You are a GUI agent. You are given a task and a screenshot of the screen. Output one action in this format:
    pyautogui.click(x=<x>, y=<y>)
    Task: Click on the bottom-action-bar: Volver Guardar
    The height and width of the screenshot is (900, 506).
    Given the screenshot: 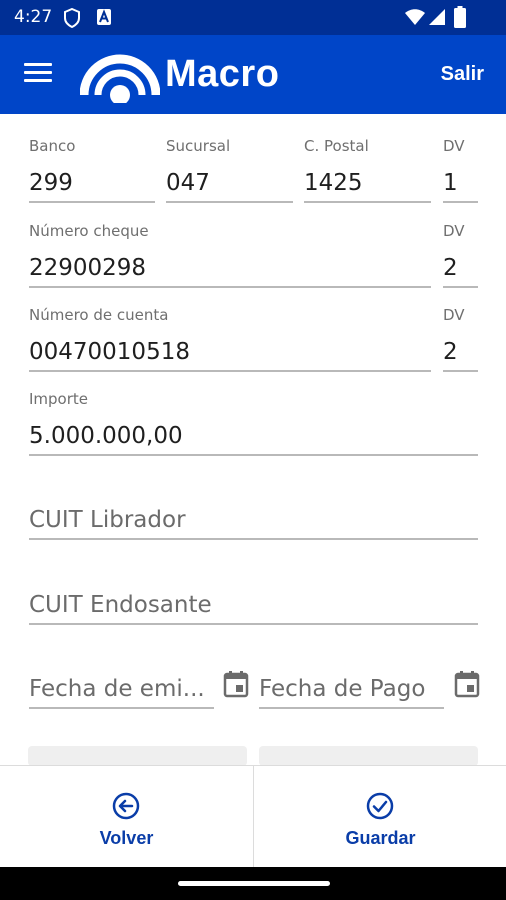 What is the action you would take?
    pyautogui.click(x=253, y=816)
    